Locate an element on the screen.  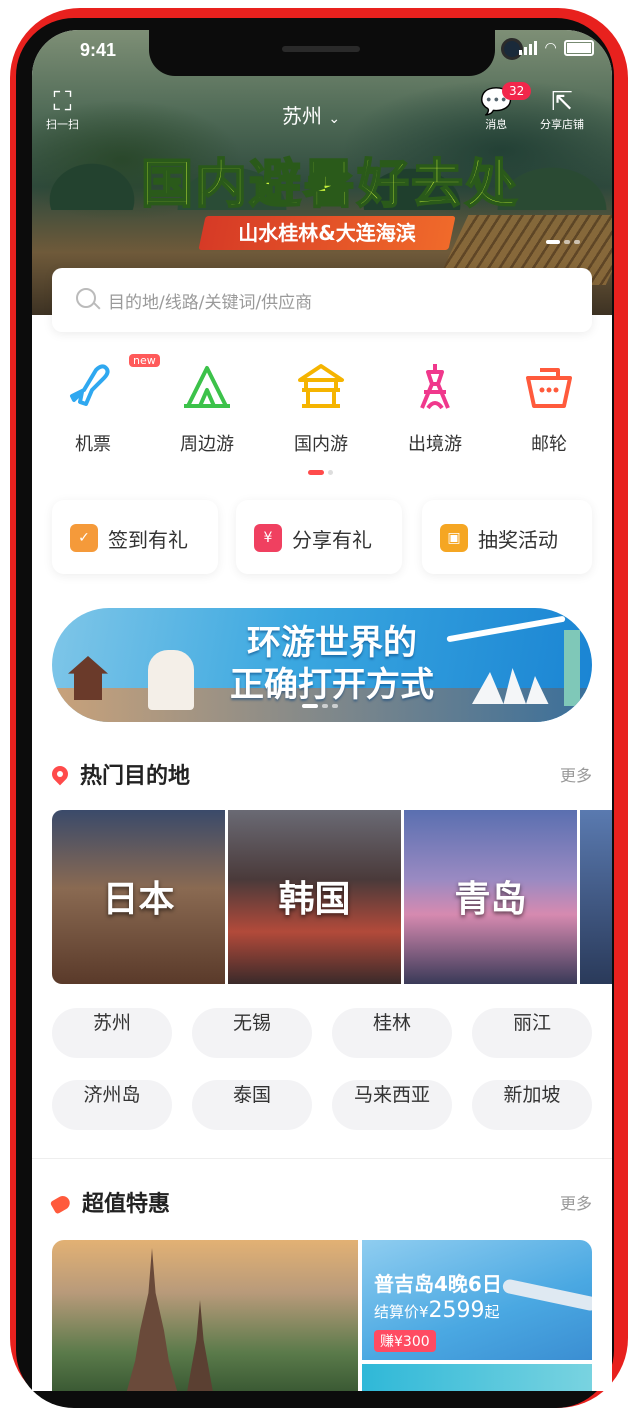
signal-icon is located at coordinates (528, 48).